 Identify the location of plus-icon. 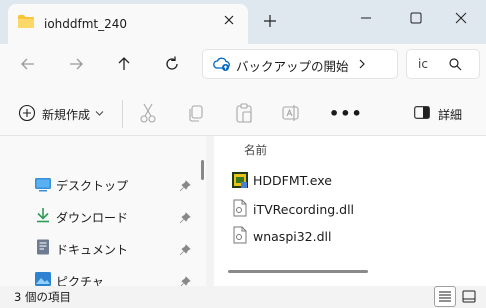
(270, 21).